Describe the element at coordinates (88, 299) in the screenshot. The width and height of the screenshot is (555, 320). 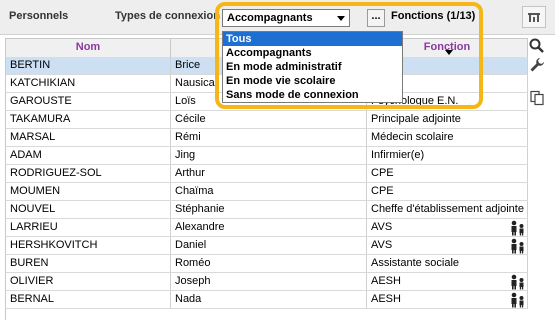
I see `cell-nom: BERNAL` at that location.